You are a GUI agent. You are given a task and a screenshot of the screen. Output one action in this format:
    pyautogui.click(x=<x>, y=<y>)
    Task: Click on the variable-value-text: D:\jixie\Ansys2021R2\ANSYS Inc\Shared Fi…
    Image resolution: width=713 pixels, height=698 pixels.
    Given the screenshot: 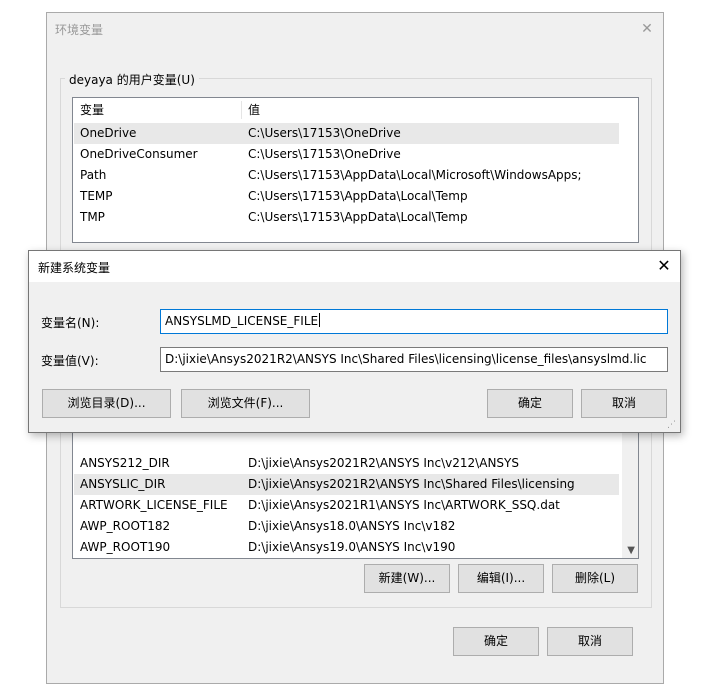 What is the action you would take?
    pyautogui.click(x=406, y=359)
    